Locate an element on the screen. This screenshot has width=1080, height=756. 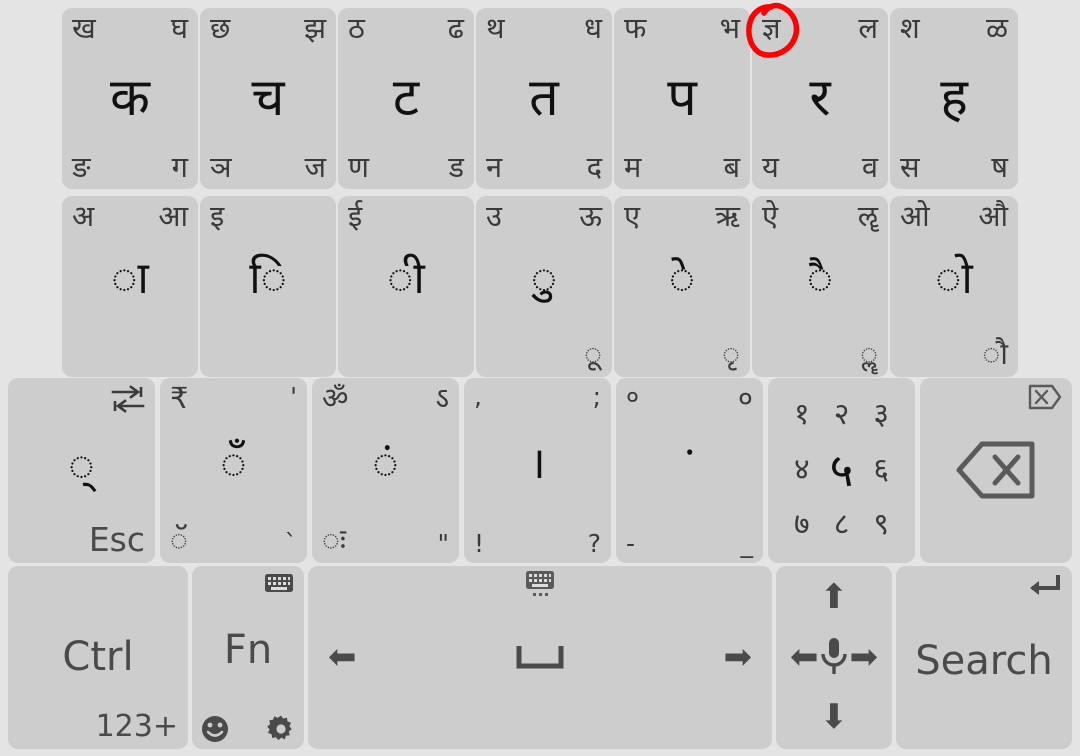
vowel-key-ai: ऐ ॡ ै ॣ is located at coordinates (820, 286).